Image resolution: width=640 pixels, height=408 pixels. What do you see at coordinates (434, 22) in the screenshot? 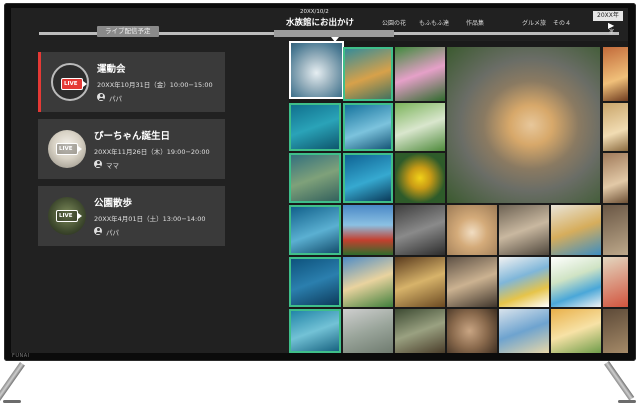
I see `timeline-album-1: もふもふ達` at bounding box center [434, 22].